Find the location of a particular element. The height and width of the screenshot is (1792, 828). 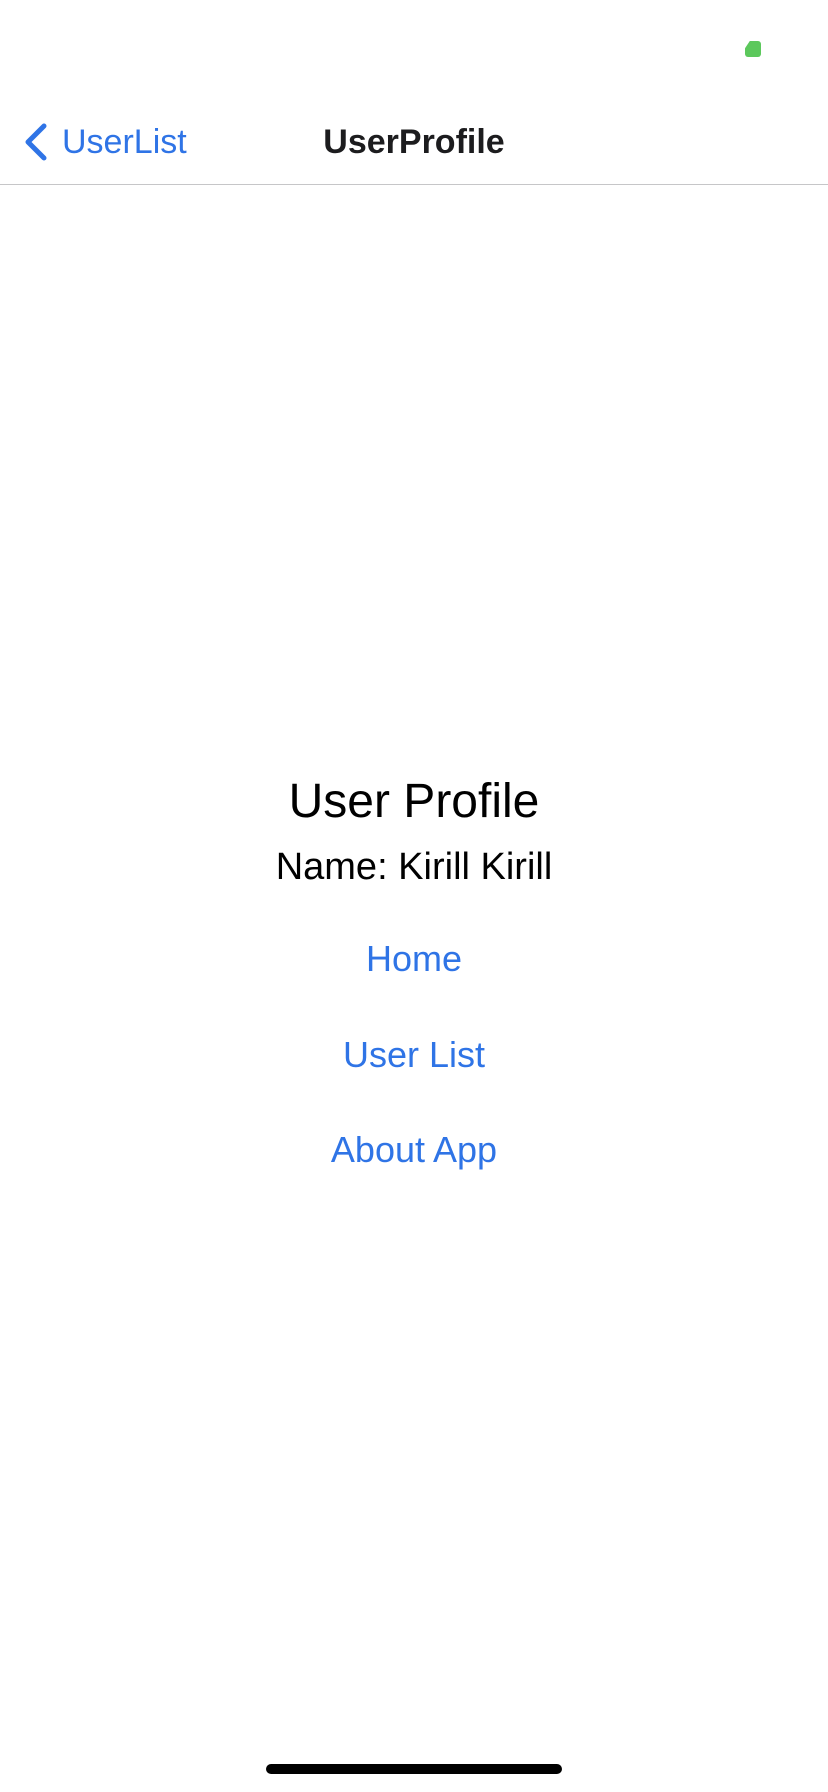

battery-icon is located at coordinates (753, 49).